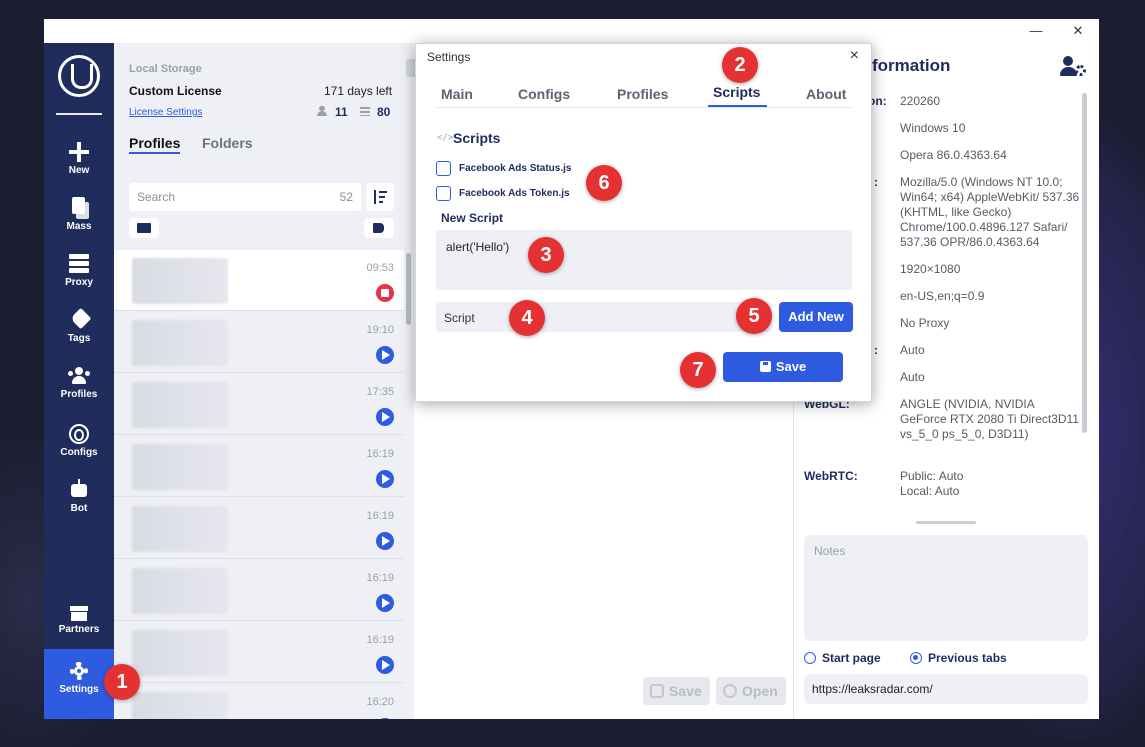  Describe the element at coordinates (227, 143) in the screenshot. I see `tab-folders: Folders` at that location.